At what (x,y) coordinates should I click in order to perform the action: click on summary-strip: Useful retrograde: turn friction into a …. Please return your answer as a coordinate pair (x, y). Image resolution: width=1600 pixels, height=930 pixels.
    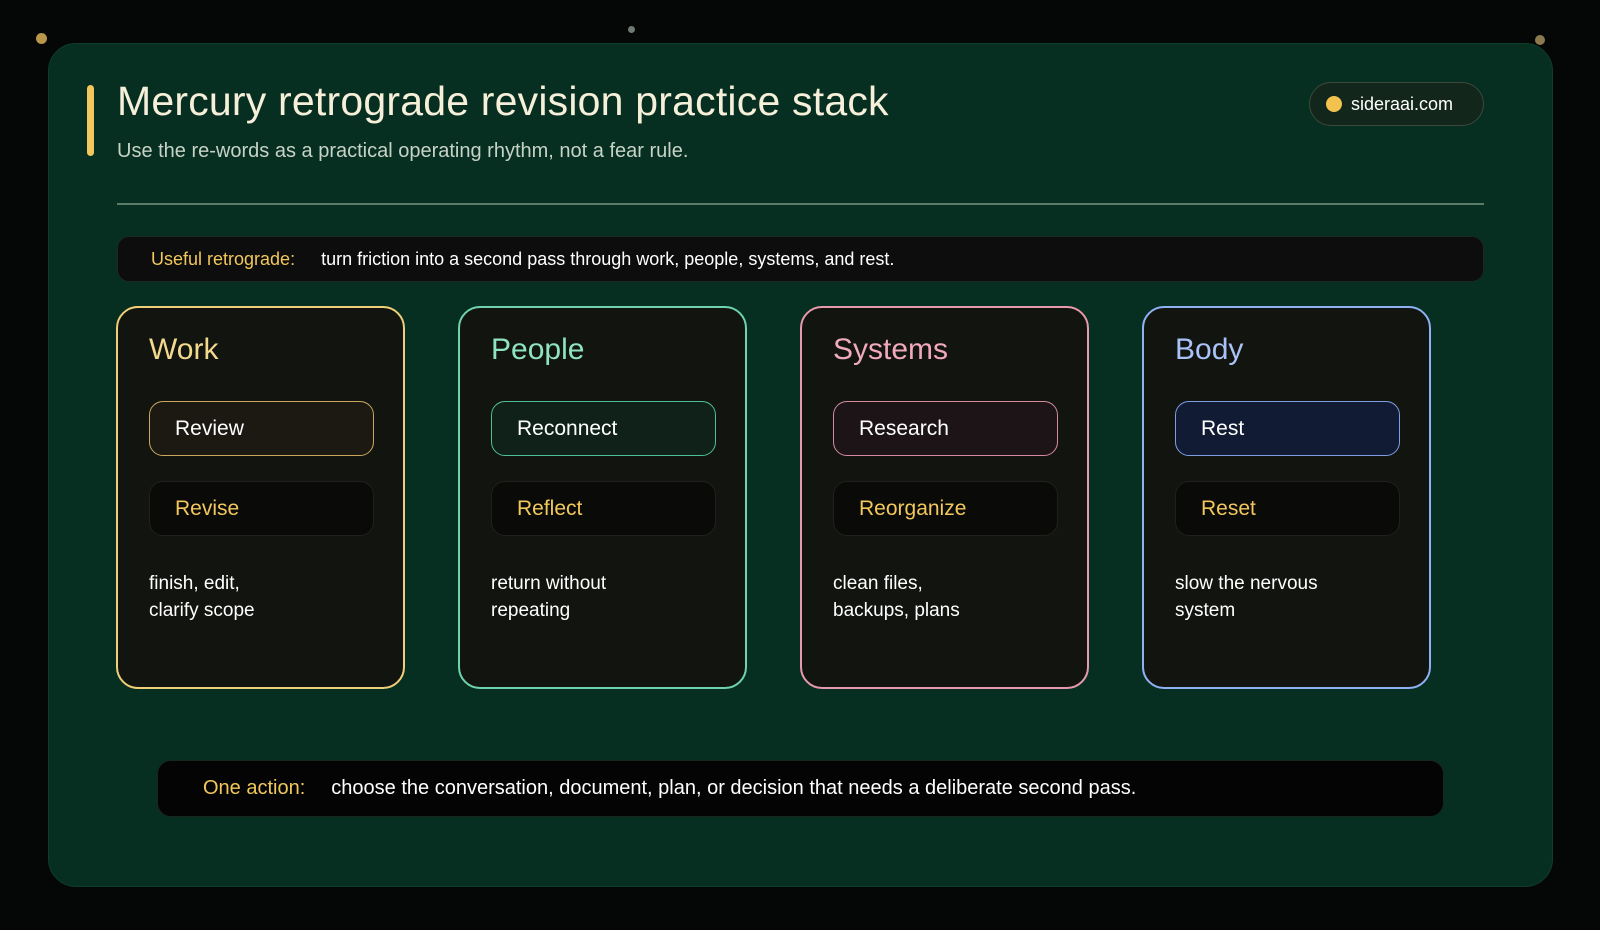
    Looking at the image, I should click on (800, 259).